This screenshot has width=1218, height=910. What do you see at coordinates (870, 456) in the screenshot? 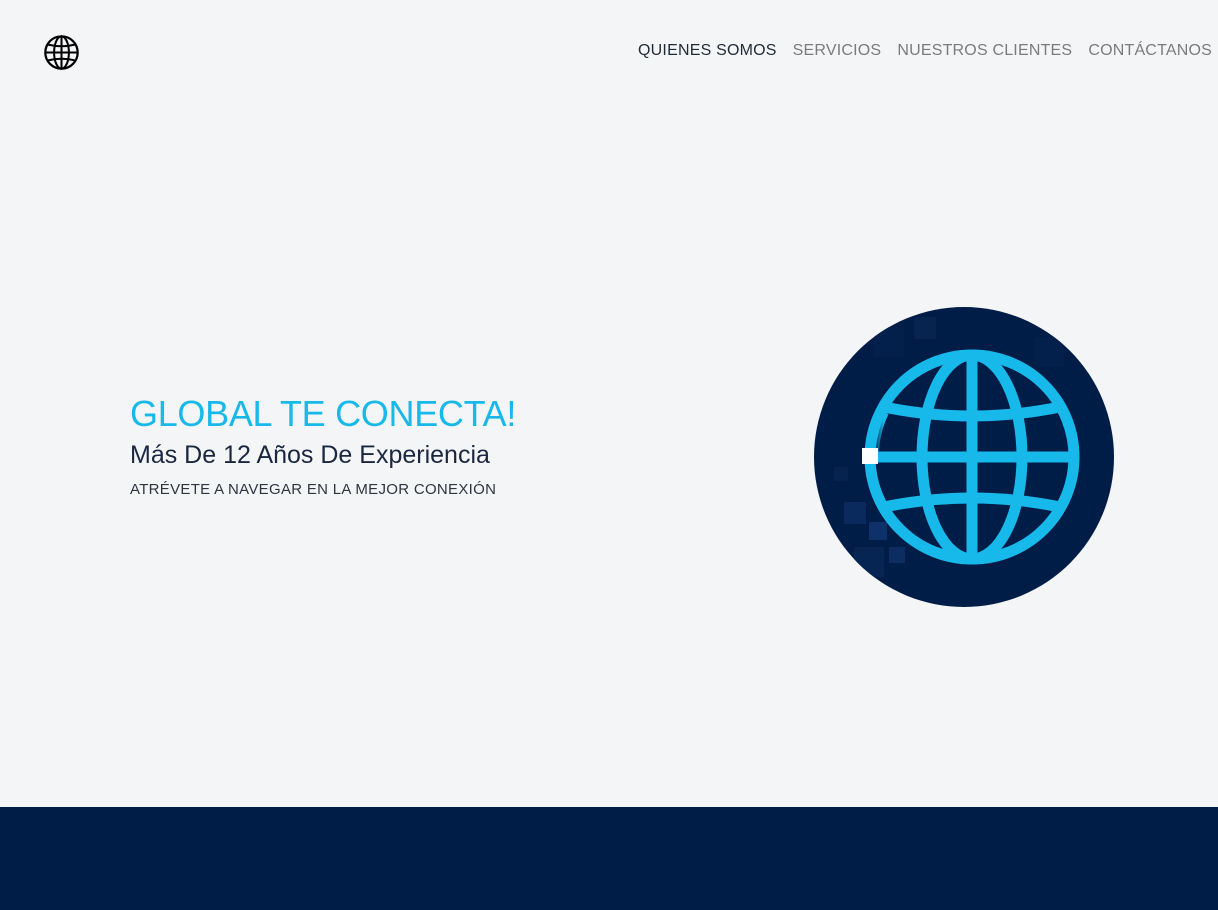
I see `signal-square` at bounding box center [870, 456].